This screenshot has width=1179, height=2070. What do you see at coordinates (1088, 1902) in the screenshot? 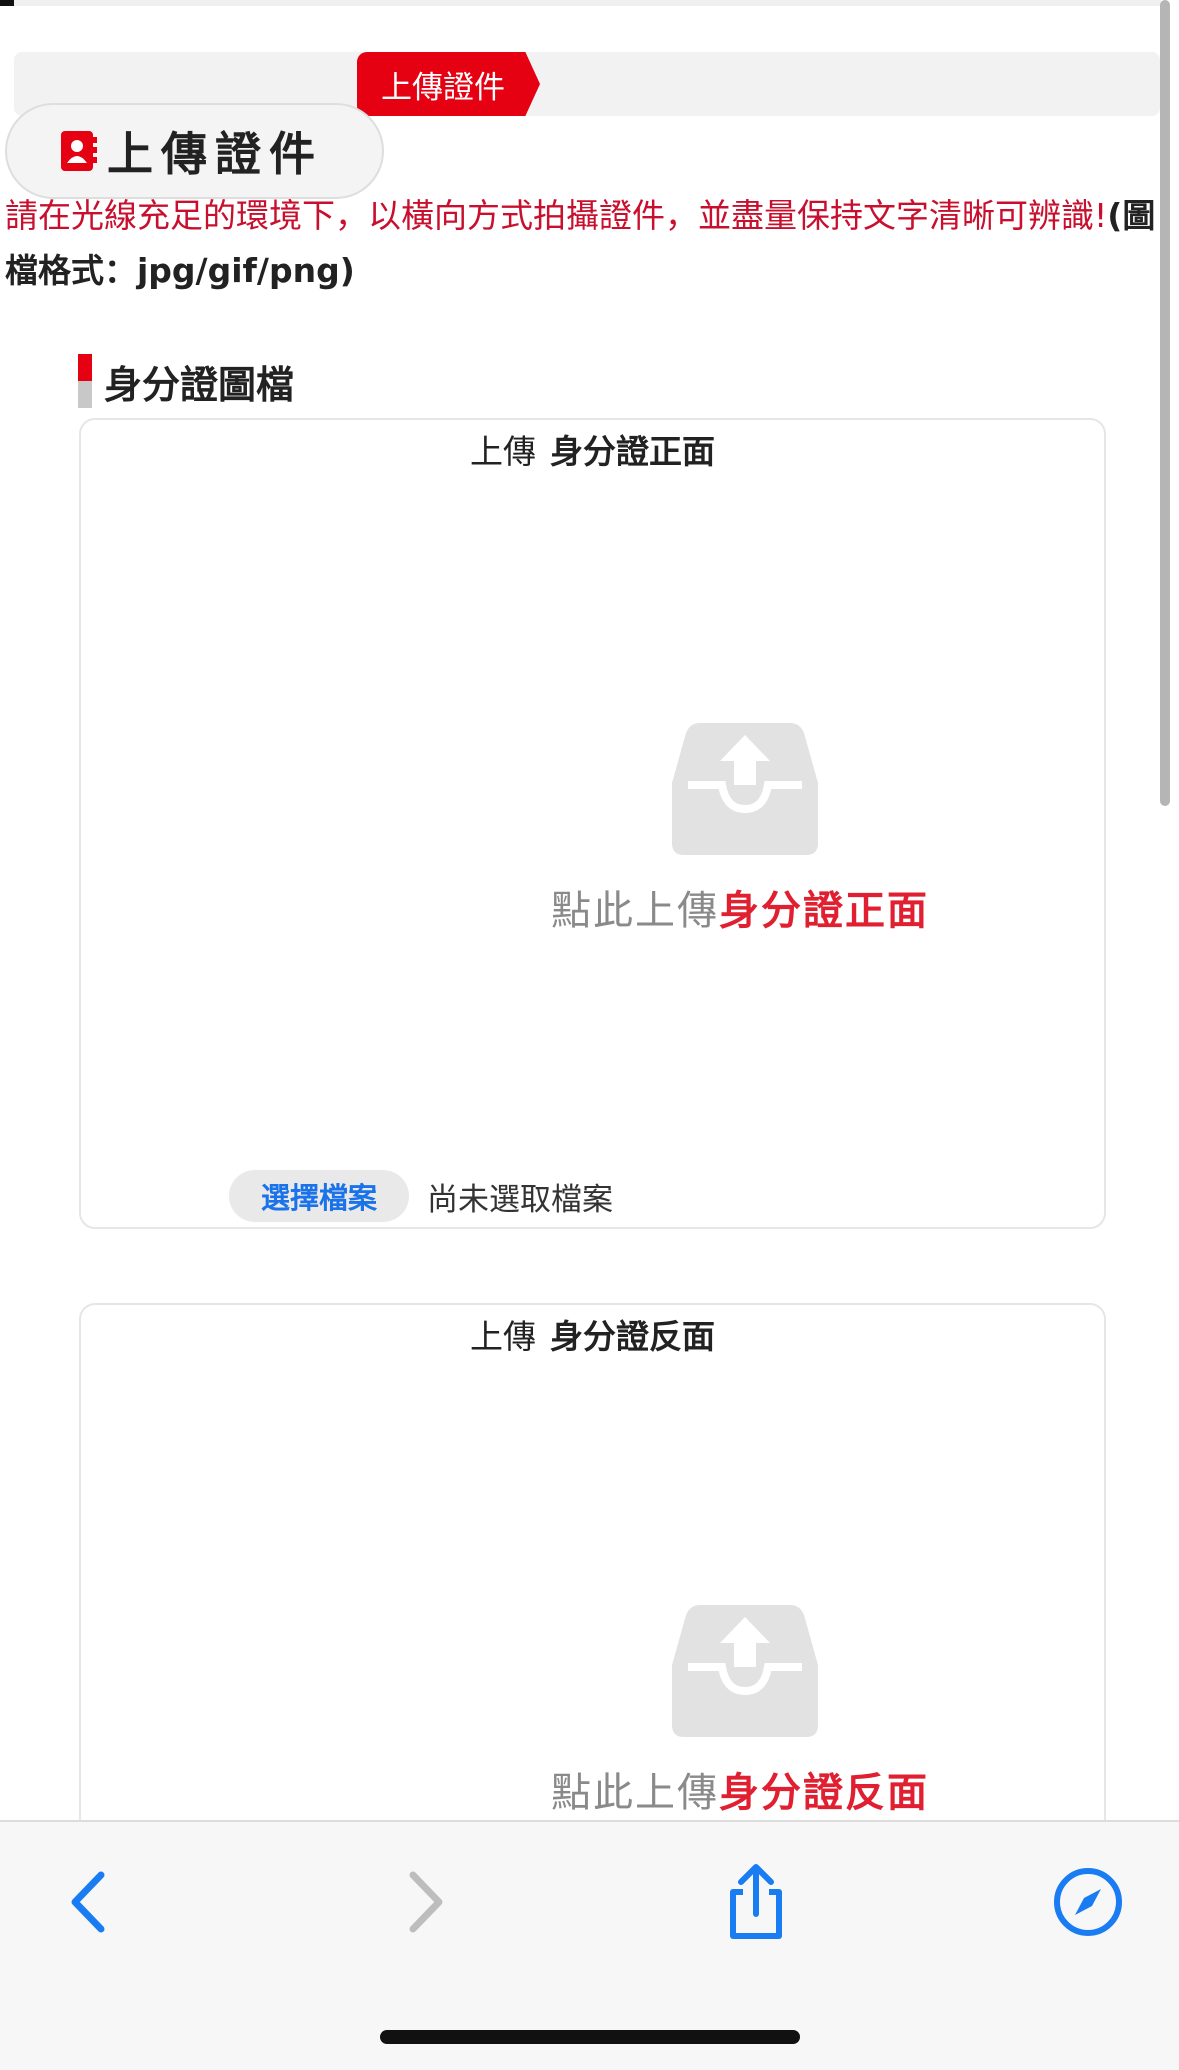
I see `compass-icon` at bounding box center [1088, 1902].